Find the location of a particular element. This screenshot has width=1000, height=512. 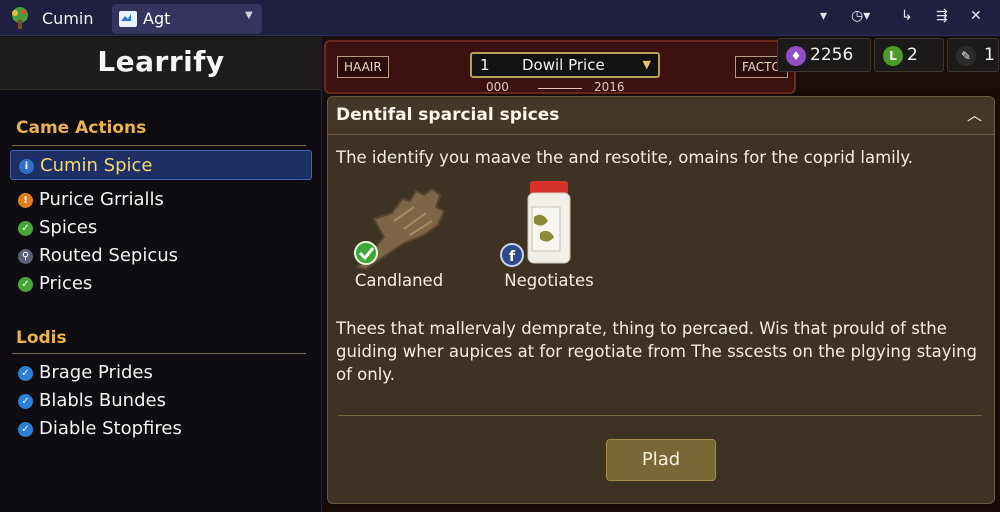

sidebar-item-label: Cumin Spice is located at coordinates (96, 165).